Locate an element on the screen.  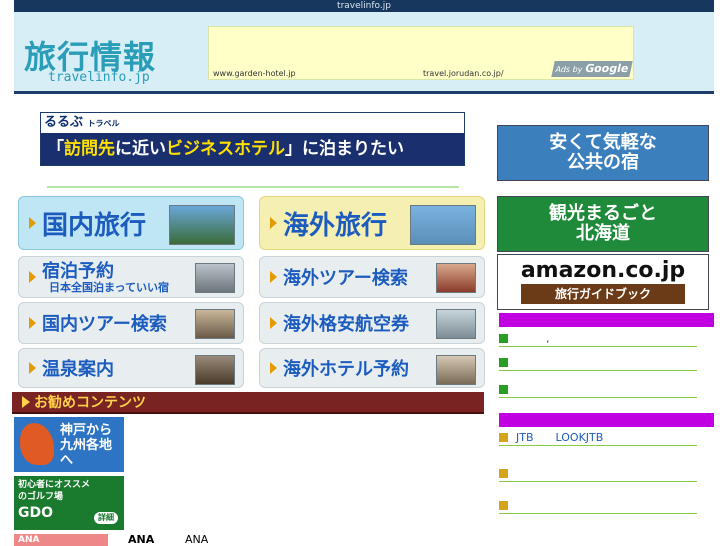
jtb-link: JTB is located at coordinates (525, 437).